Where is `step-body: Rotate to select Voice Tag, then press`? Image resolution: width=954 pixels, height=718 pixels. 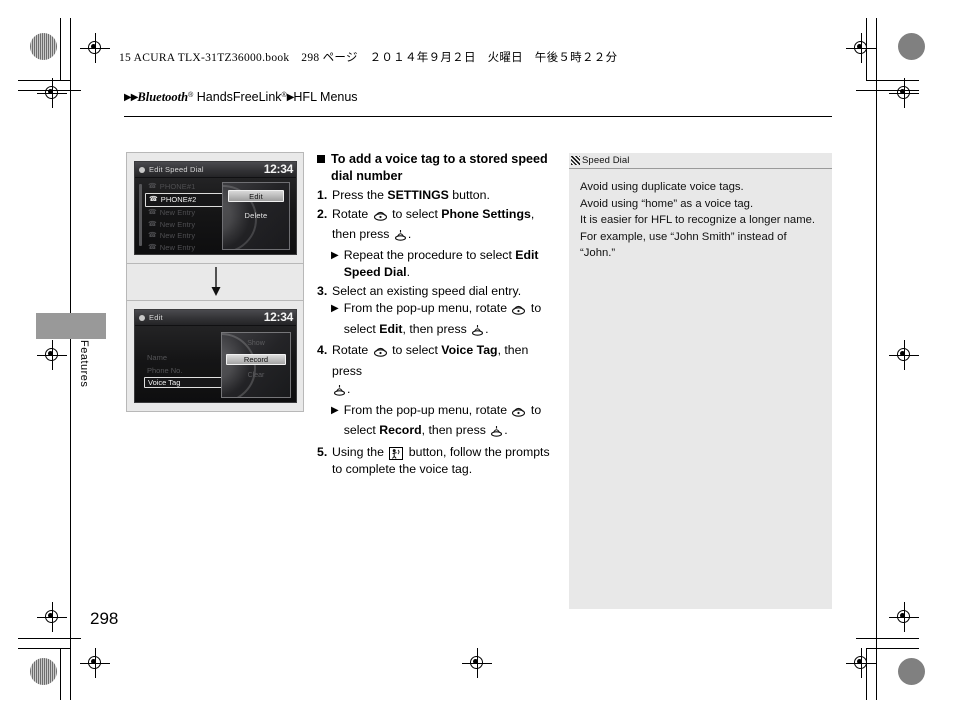 step-body: Rotate to select Voice Tag, then press is located at coordinates (444, 361).